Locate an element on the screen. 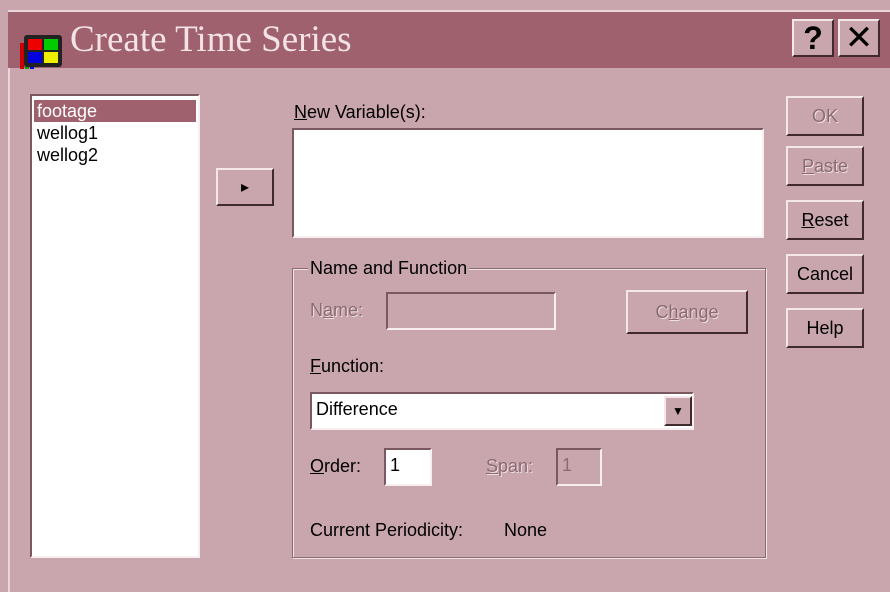  list-item: footage is located at coordinates (115, 111).